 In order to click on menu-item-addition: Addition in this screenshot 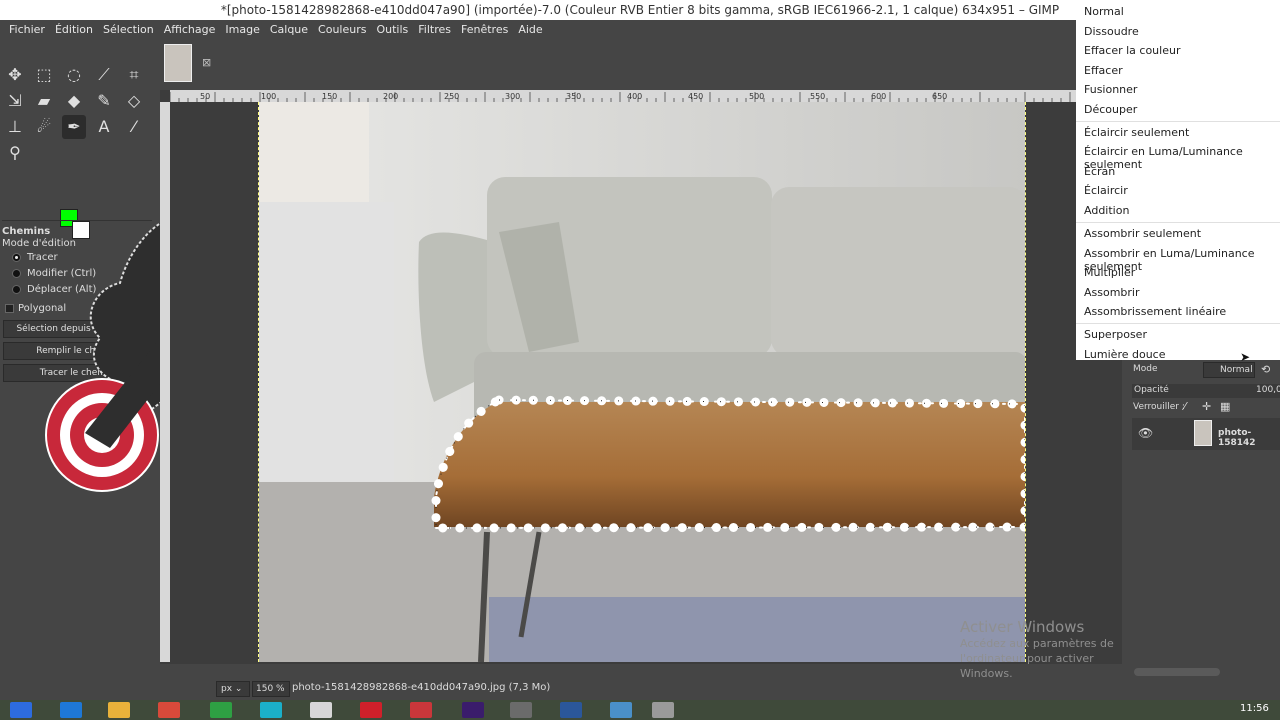, I will do `click(1106, 210)`.